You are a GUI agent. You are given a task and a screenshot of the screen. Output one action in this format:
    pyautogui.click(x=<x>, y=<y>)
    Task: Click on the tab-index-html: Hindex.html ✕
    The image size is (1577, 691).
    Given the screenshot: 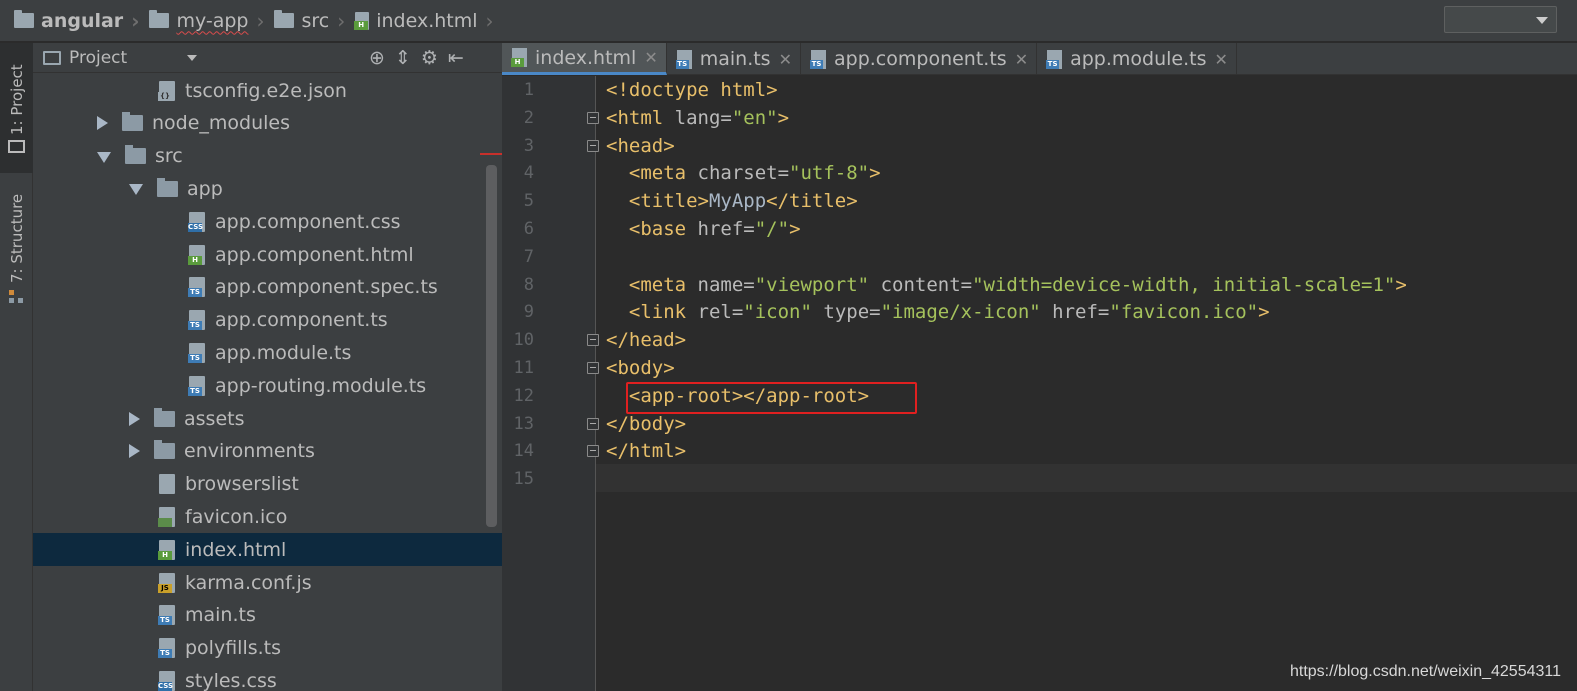 What is the action you would take?
    pyautogui.click(x=584, y=59)
    